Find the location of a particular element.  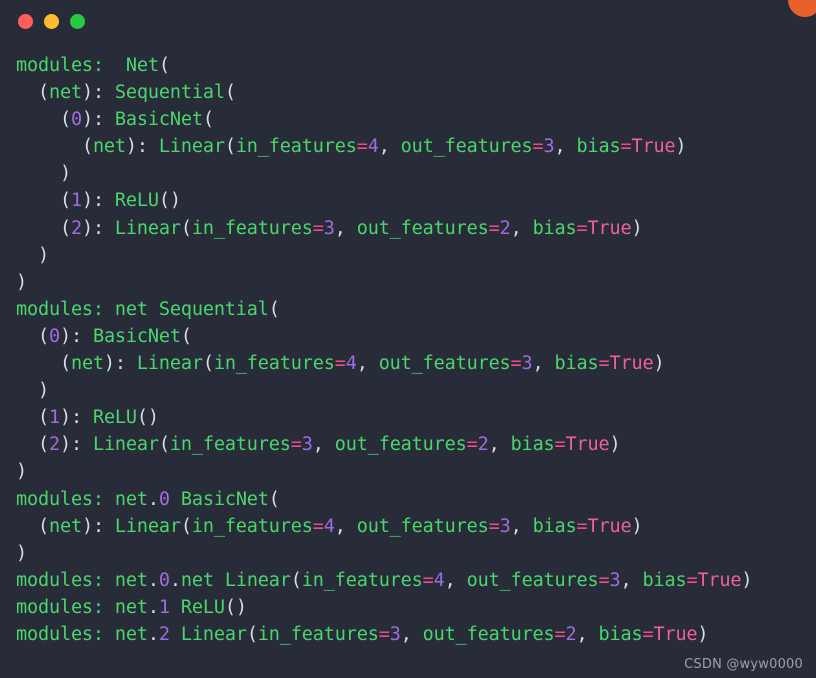

code-token: () is located at coordinates (235, 607).